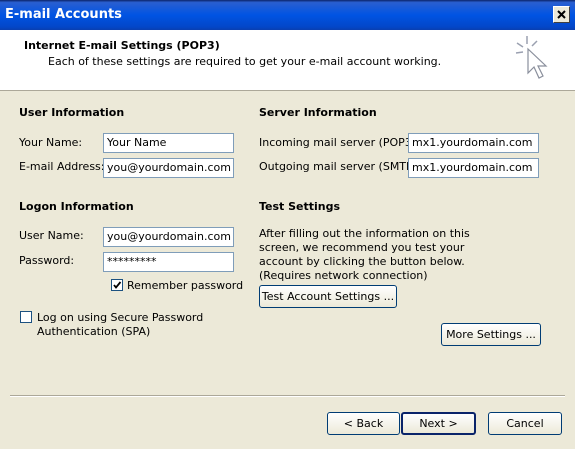 The width and height of the screenshot is (575, 449). I want to click on email-address-input: you@yourdomain.com, so click(168, 168).